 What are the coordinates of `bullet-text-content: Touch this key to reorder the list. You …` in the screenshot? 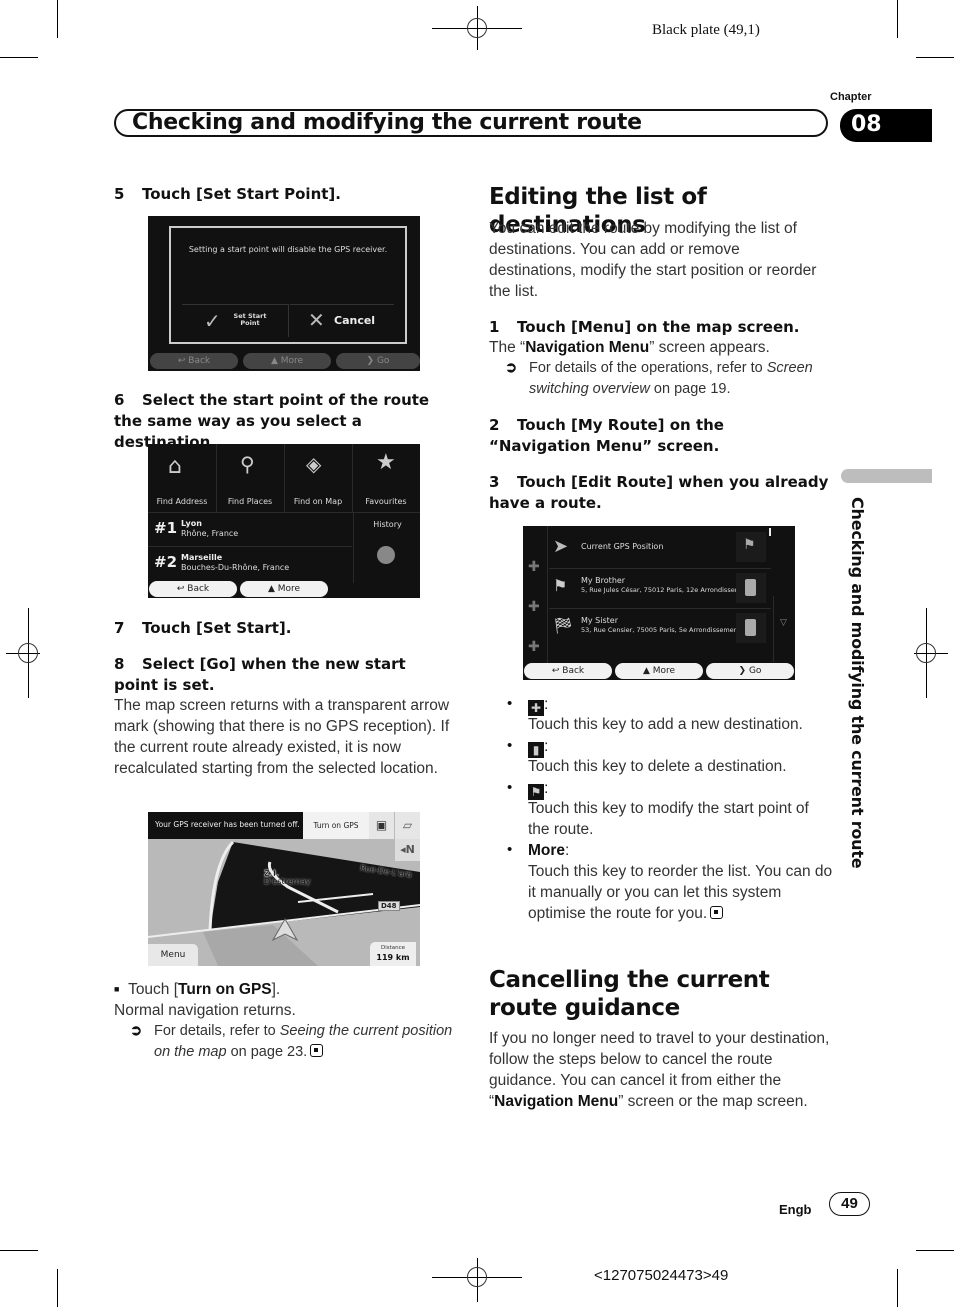 It's located at (680, 892).